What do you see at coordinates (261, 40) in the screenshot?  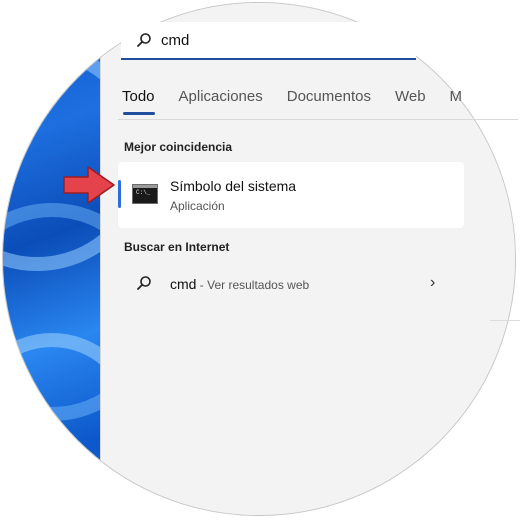 I see `search-input` at bounding box center [261, 40].